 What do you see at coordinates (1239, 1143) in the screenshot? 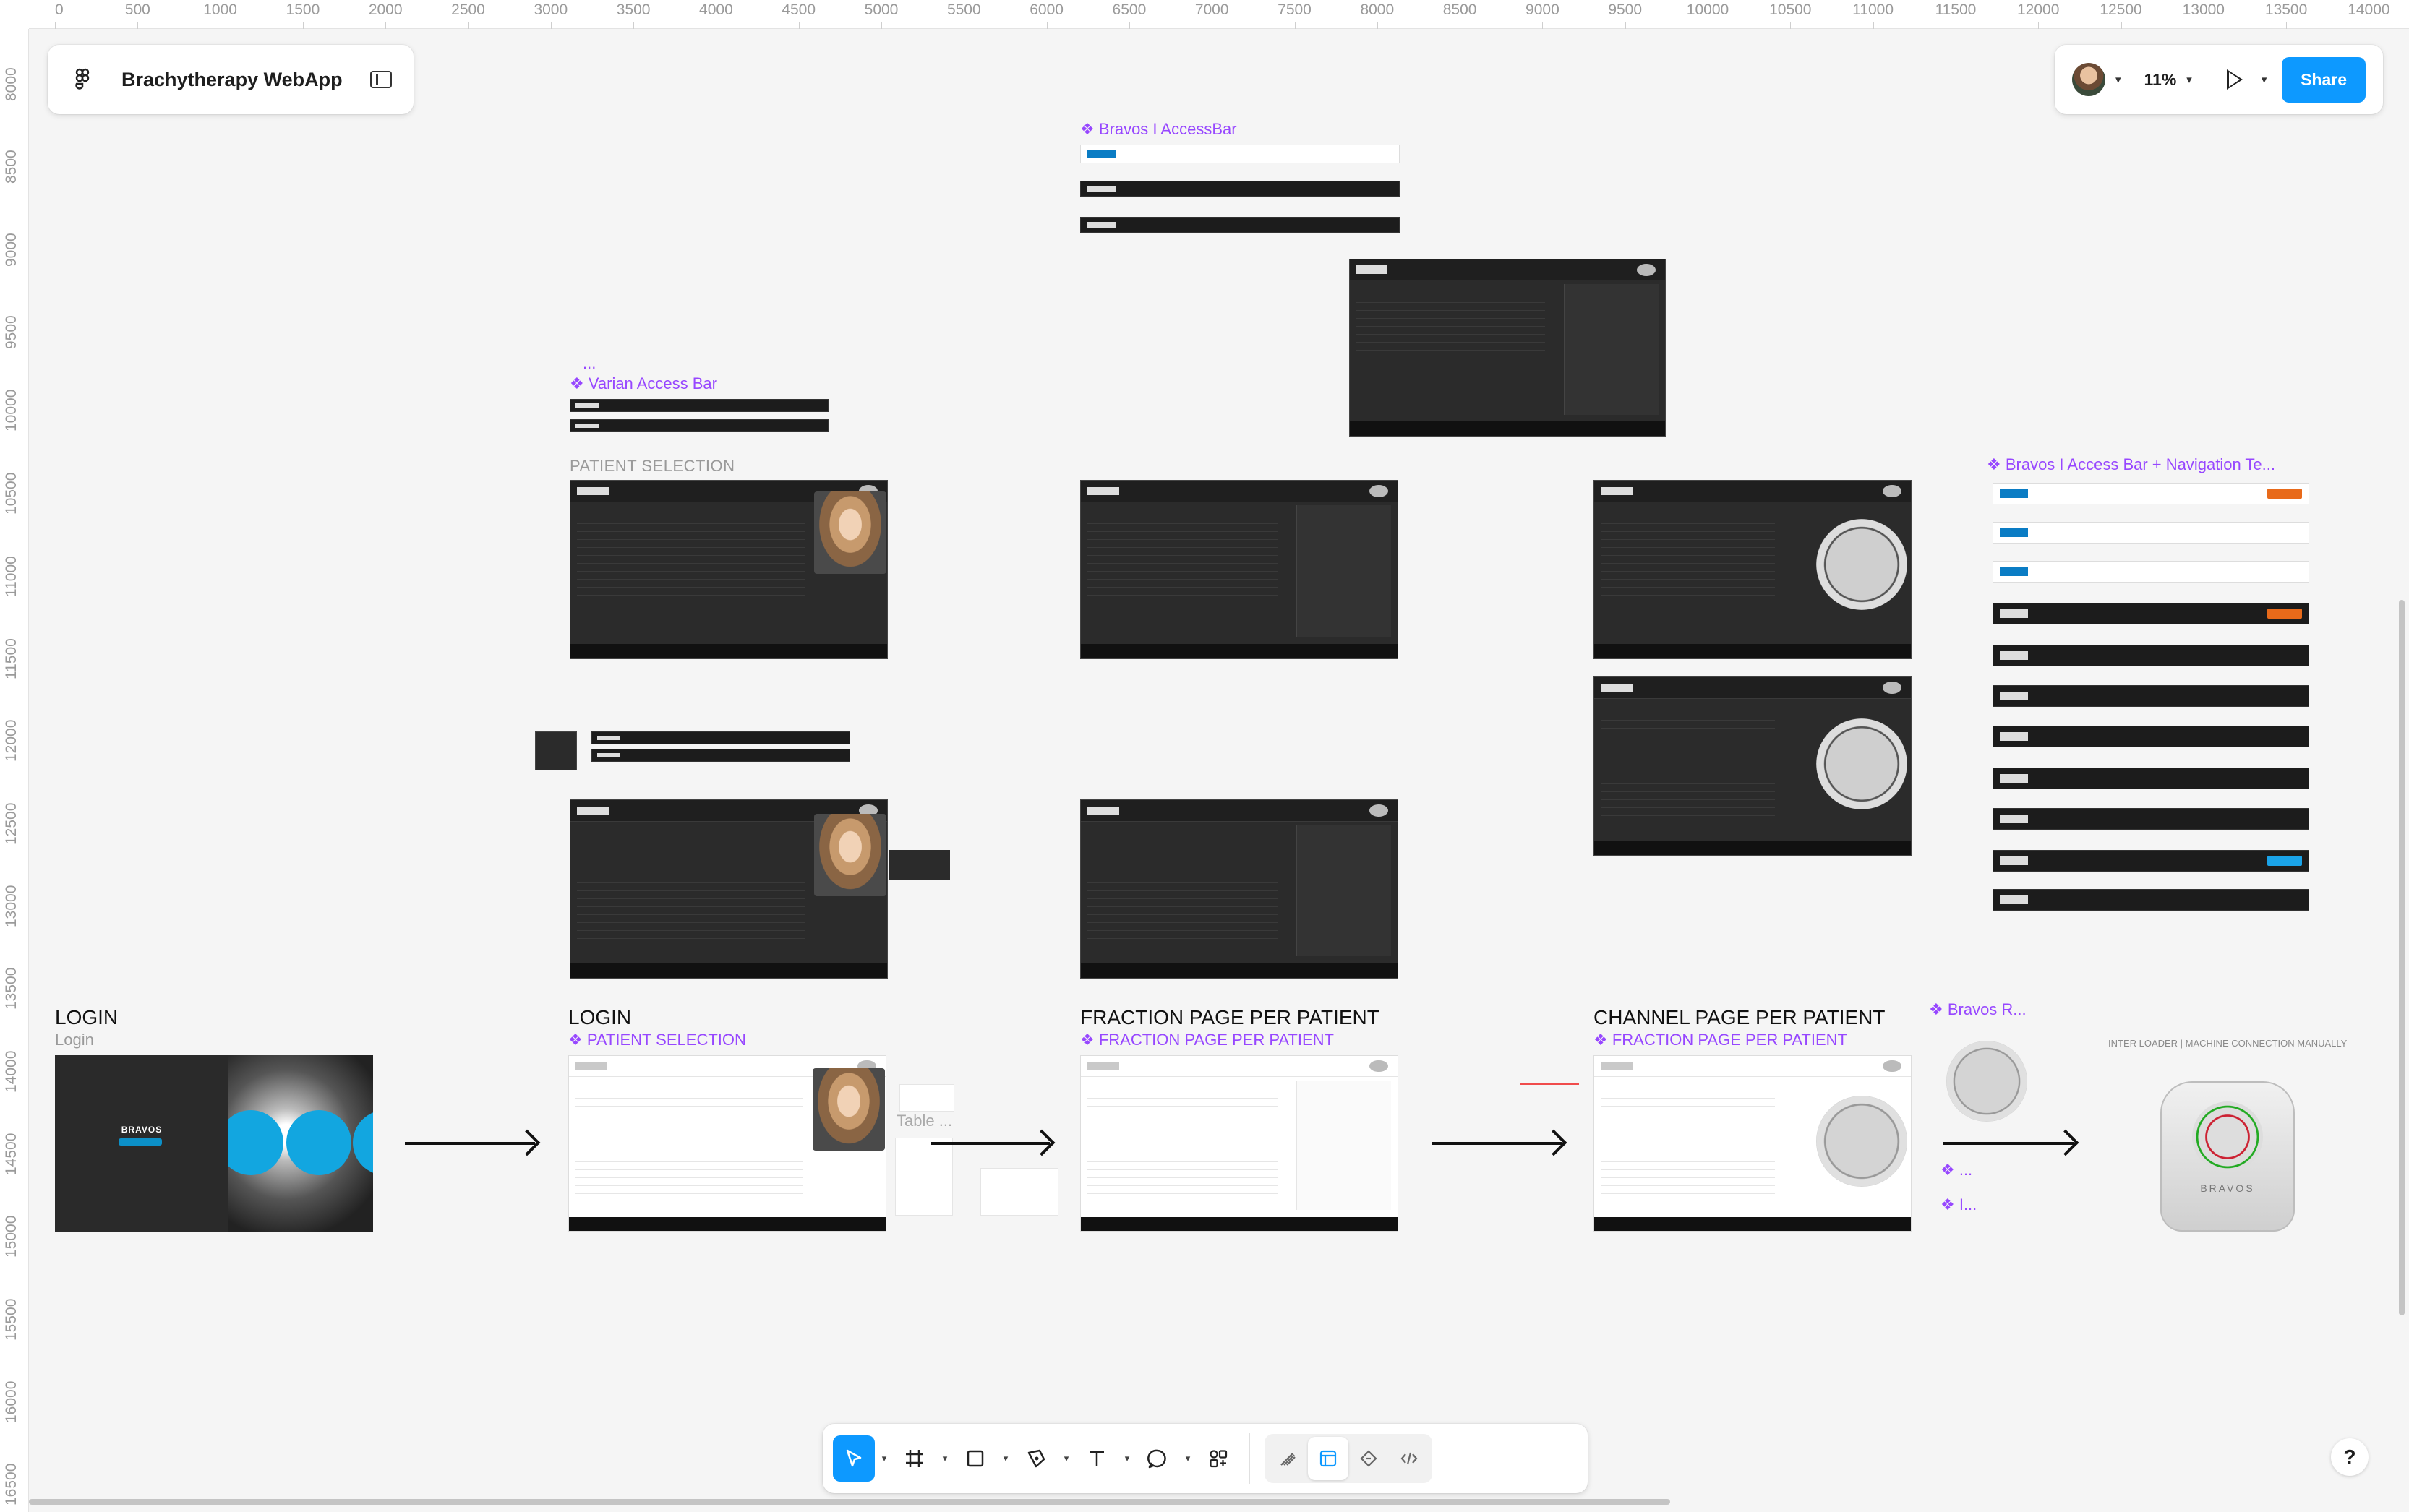
I see `frame-fraction-light` at bounding box center [1239, 1143].